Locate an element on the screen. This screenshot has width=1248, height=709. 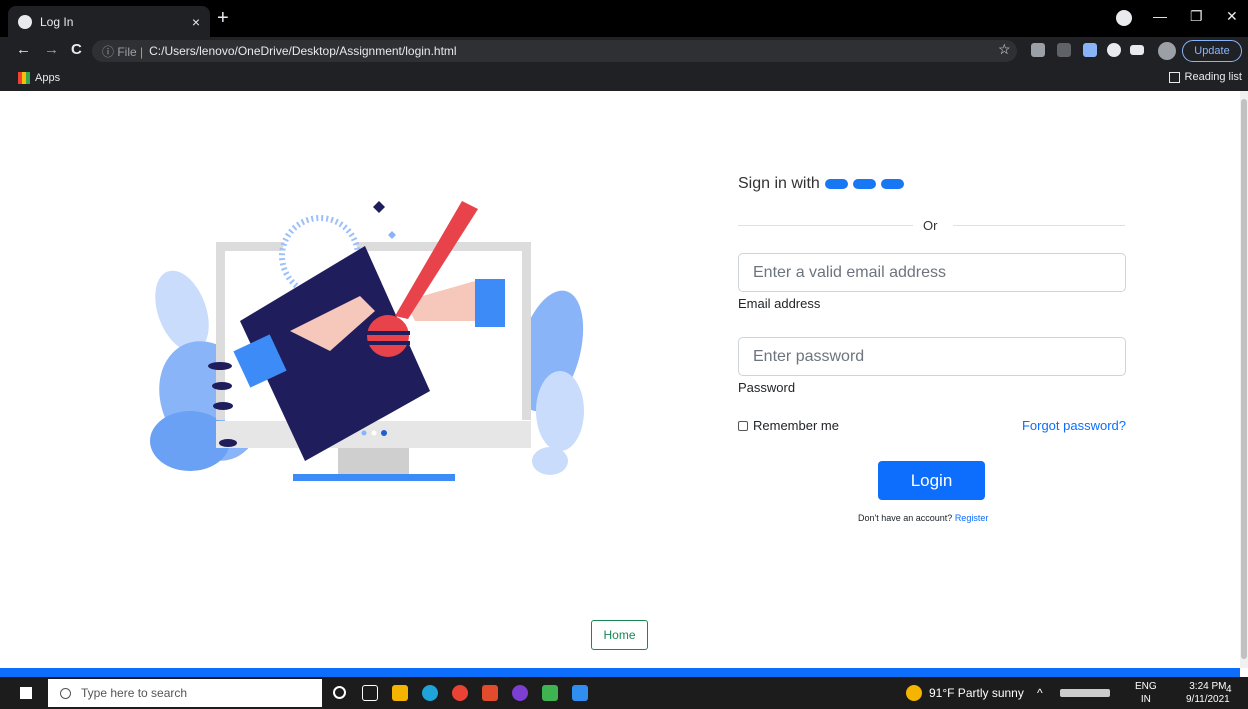
facebook-icon is located at coordinates (836, 184).